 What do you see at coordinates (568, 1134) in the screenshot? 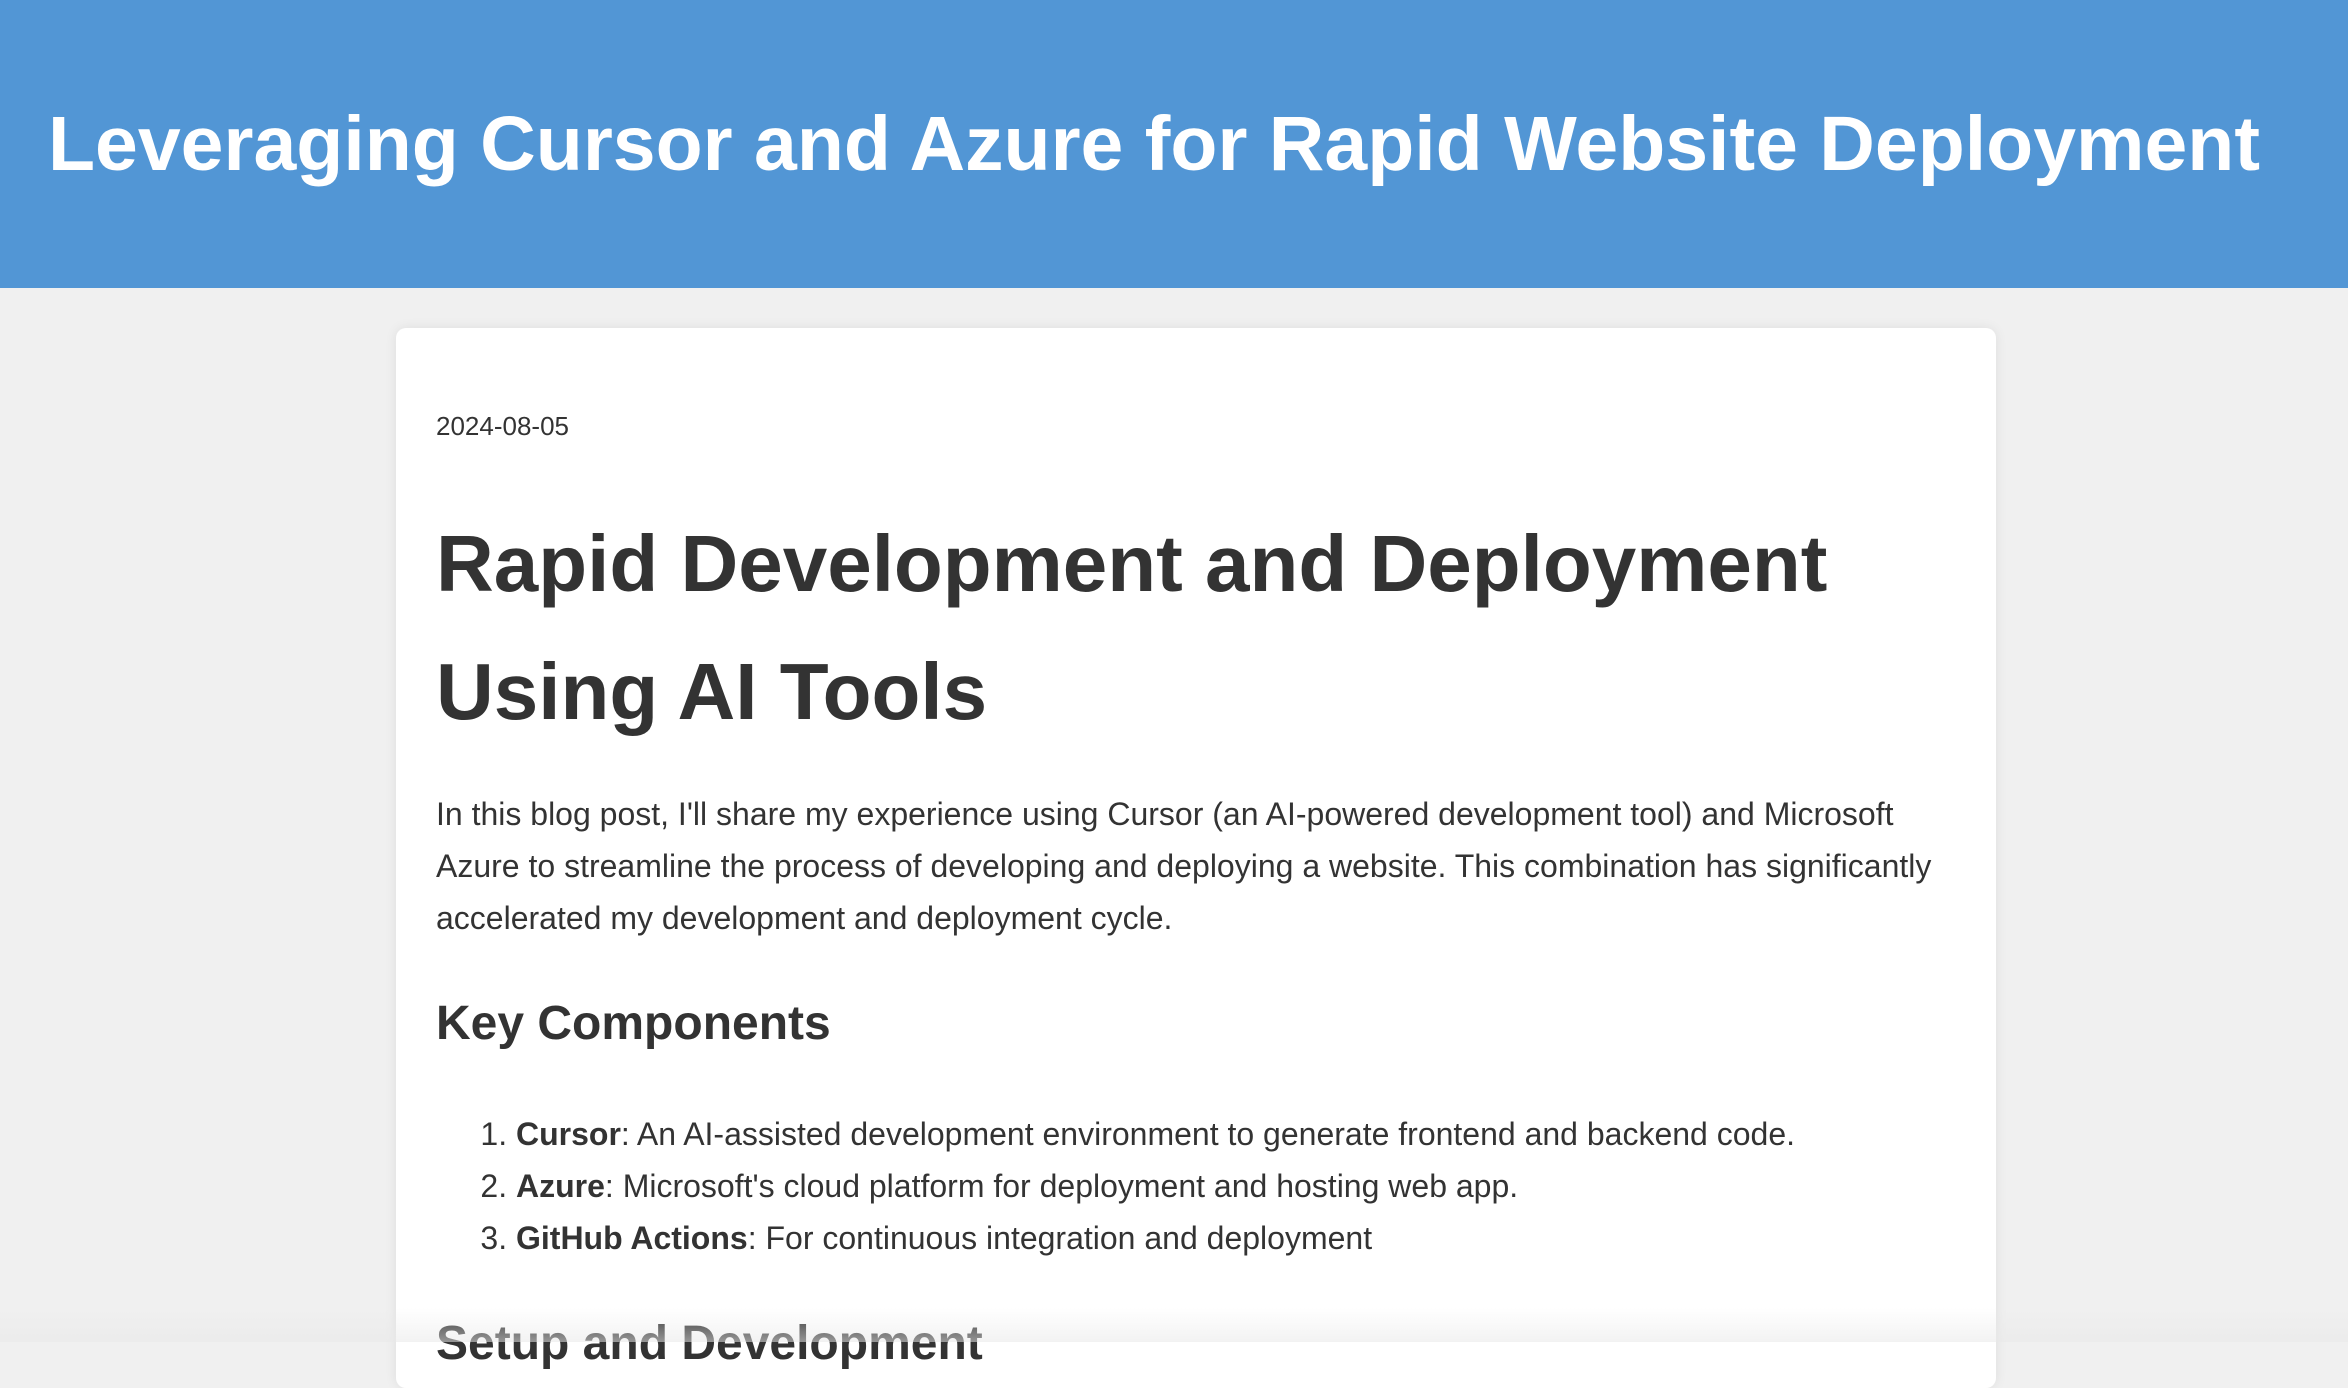
I see `list-item-name: Cursor` at bounding box center [568, 1134].